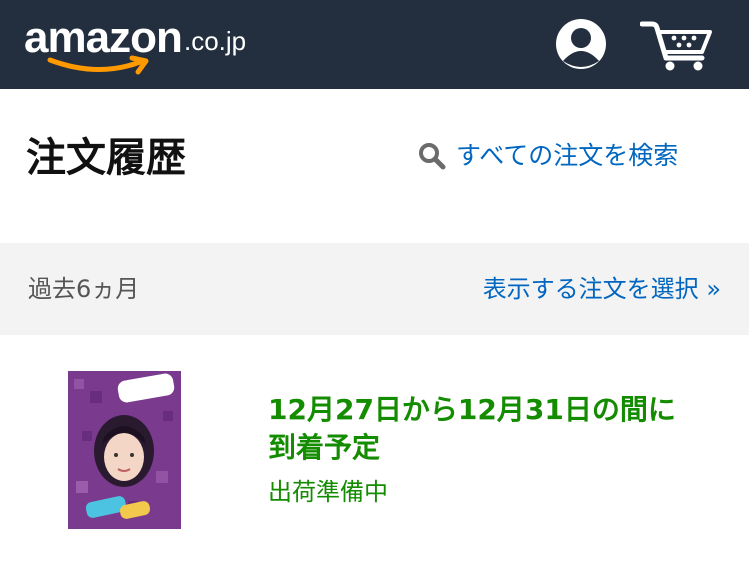 Image resolution: width=749 pixels, height=564 pixels. I want to click on logo-domain-suffix: .co.jp, so click(215, 41).